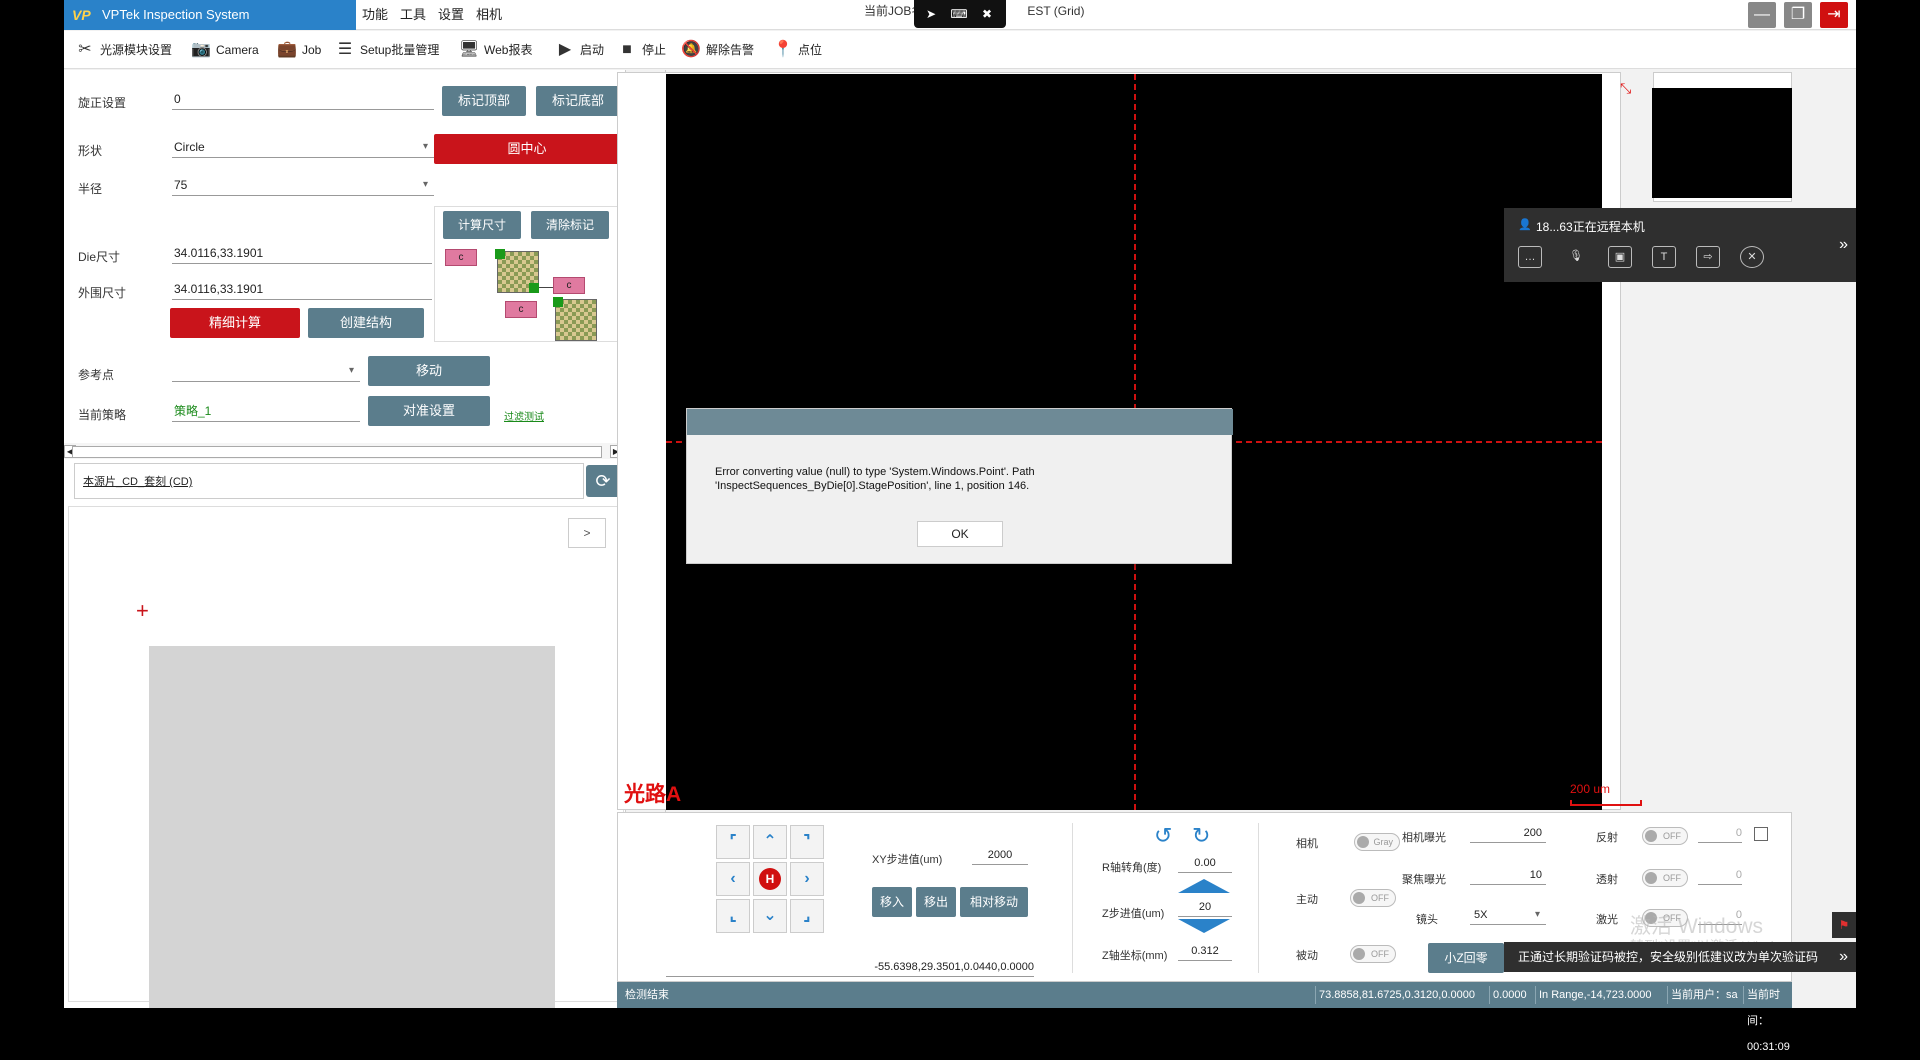 This screenshot has height=1060, width=1920. Describe the element at coordinates (235, 323) in the screenshot. I see `fine-calc-button: 精细计算` at that location.